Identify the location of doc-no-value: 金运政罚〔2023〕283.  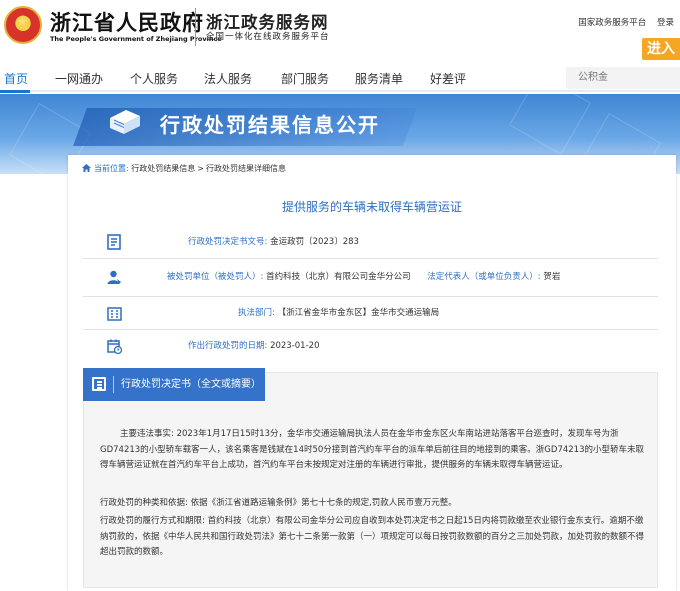
(314, 242).